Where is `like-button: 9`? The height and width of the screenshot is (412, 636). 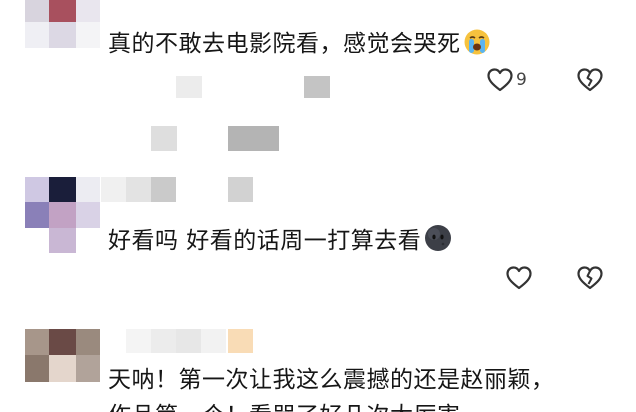
like-button: 9 is located at coordinates (506, 80).